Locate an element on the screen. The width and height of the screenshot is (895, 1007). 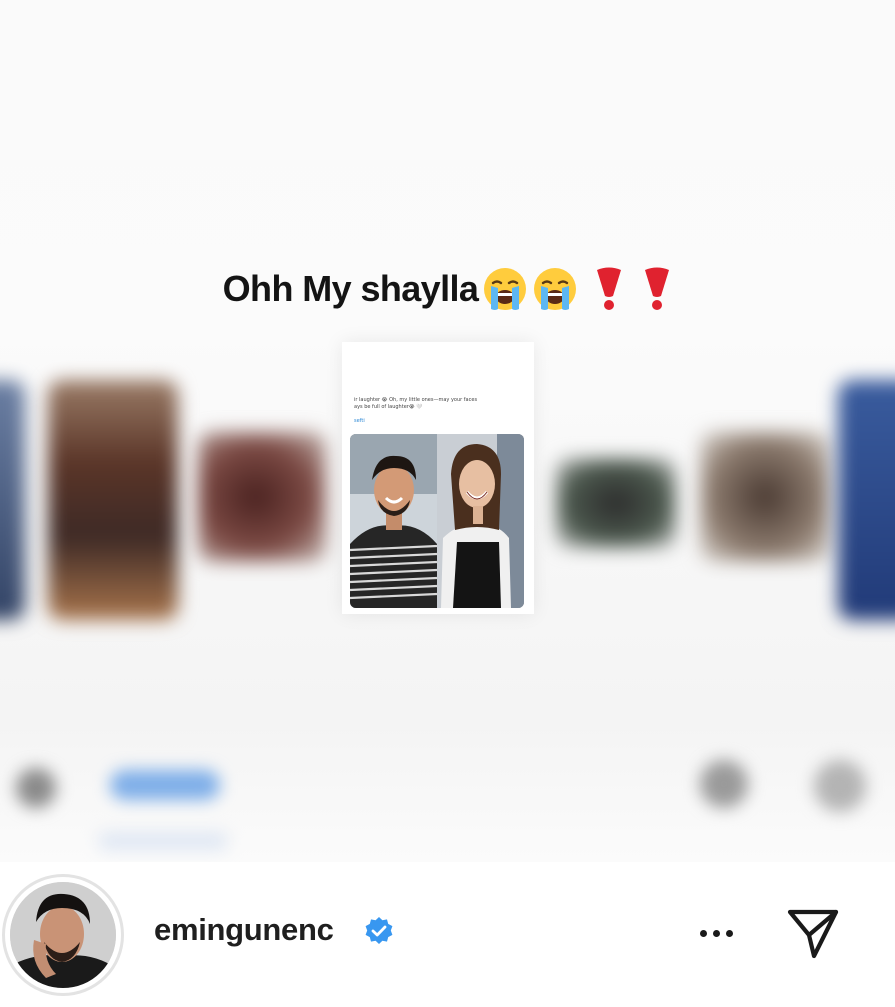
tweet-text-line: ays be full of laughter😭 🤍 is located at coordinates (388, 407).